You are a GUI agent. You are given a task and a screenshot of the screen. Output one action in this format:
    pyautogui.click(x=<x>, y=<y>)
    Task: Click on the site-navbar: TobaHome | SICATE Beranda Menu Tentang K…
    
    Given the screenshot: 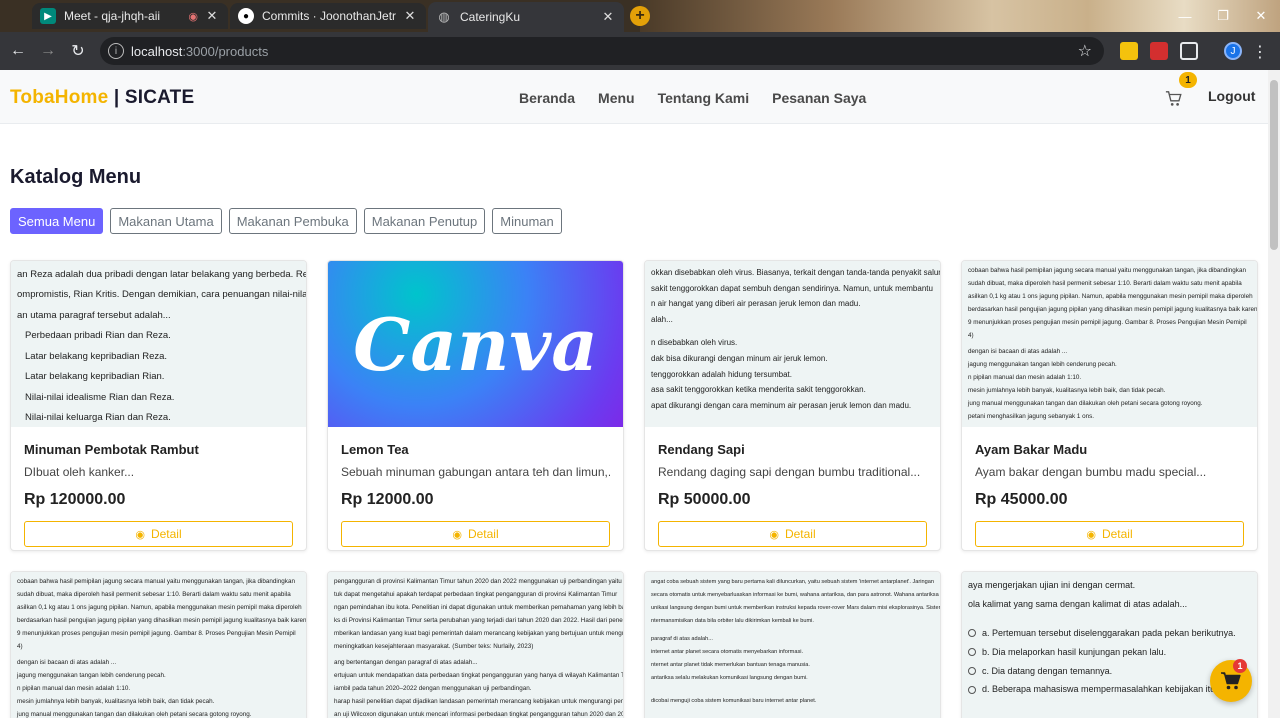 What is the action you would take?
    pyautogui.click(x=634, y=97)
    